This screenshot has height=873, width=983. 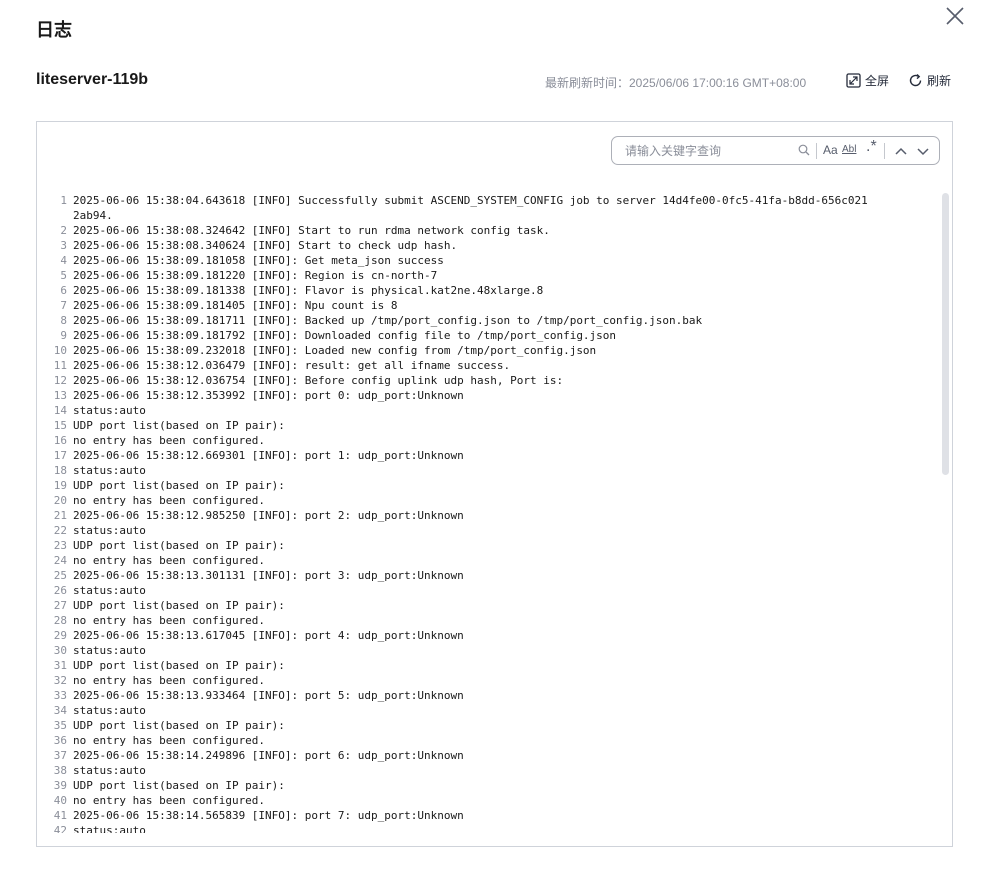 I want to click on close-icon, so click(x=955, y=16).